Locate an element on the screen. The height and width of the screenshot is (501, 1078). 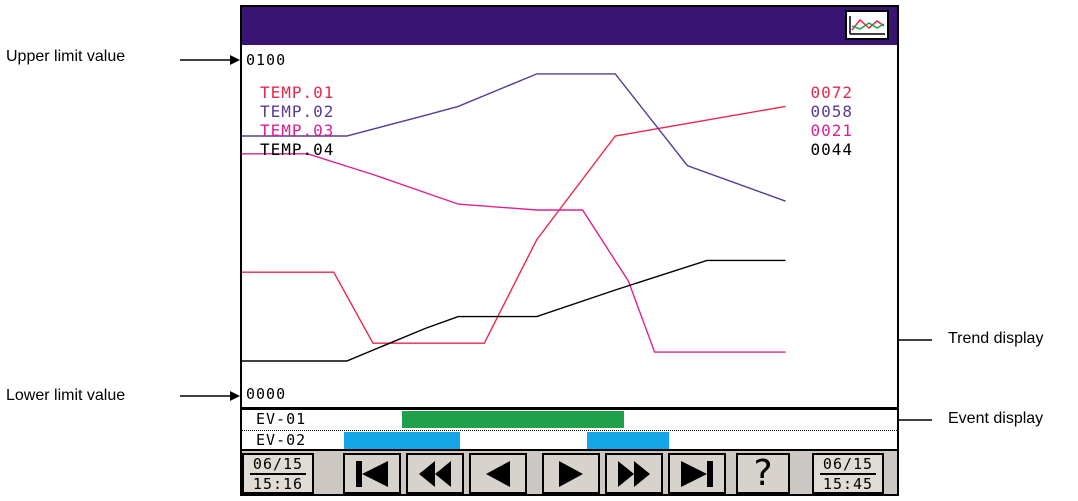
step-back-icon is located at coordinates (498, 473).